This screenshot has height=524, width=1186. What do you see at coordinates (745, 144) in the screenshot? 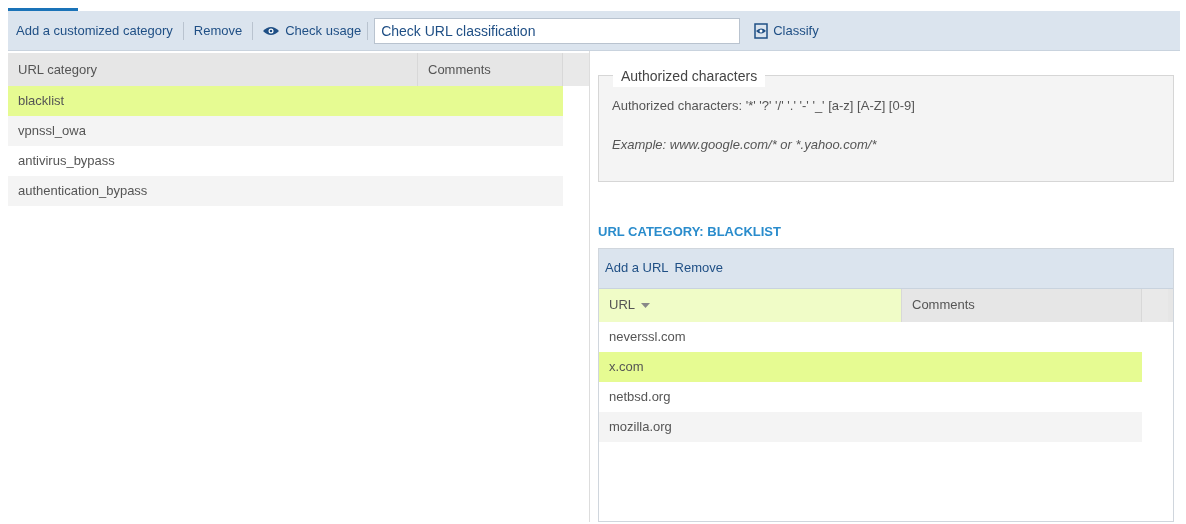
I see `example-text: Example: www.google.com/* or *.yahoo.com/*` at bounding box center [745, 144].